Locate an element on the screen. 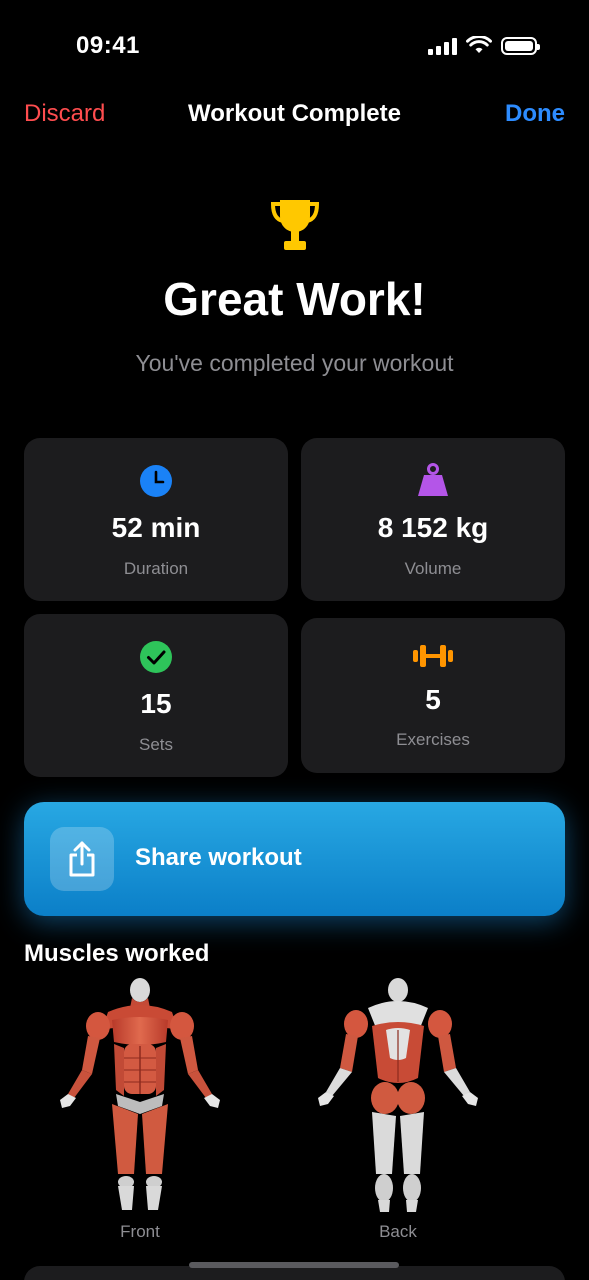 This screenshot has height=1280, width=589. next-section-card is located at coordinates (294, 1273).